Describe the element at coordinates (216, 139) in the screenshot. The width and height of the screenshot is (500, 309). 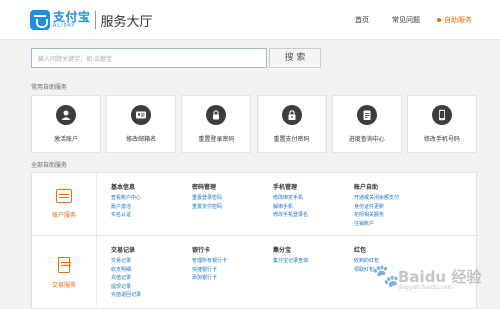
I see `card-label: 重置登录密码` at that location.